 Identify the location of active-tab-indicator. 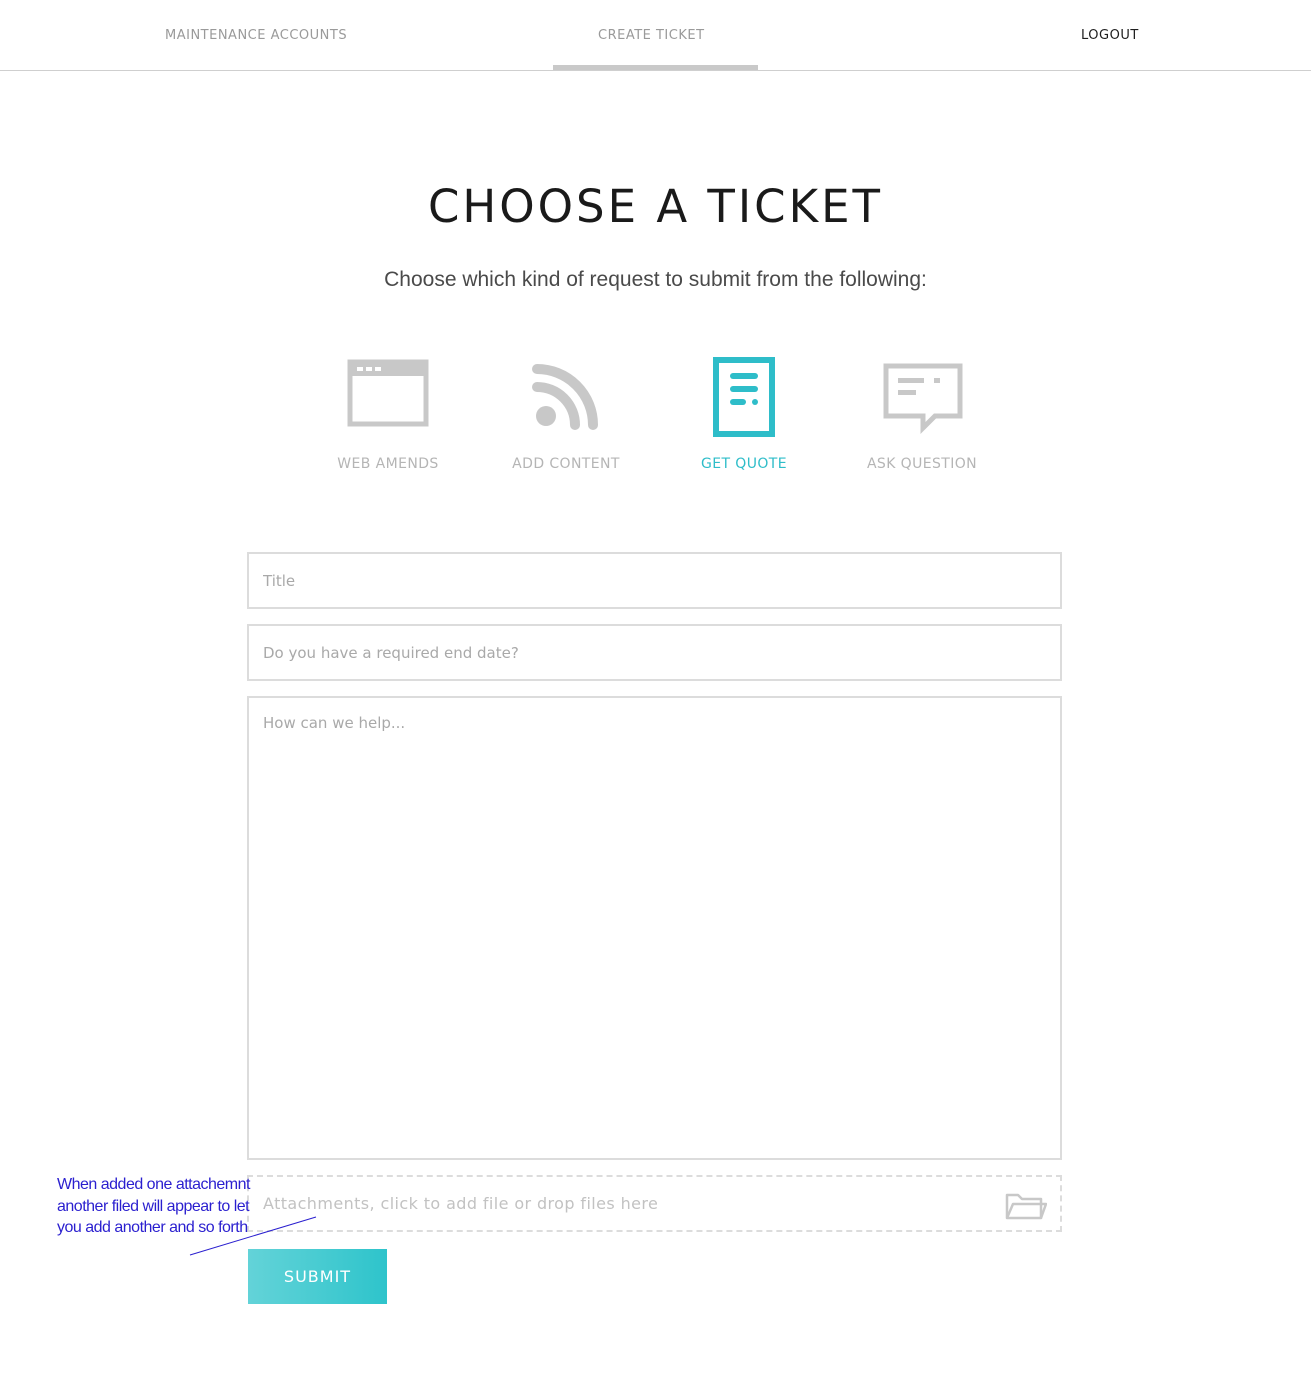
(655, 67).